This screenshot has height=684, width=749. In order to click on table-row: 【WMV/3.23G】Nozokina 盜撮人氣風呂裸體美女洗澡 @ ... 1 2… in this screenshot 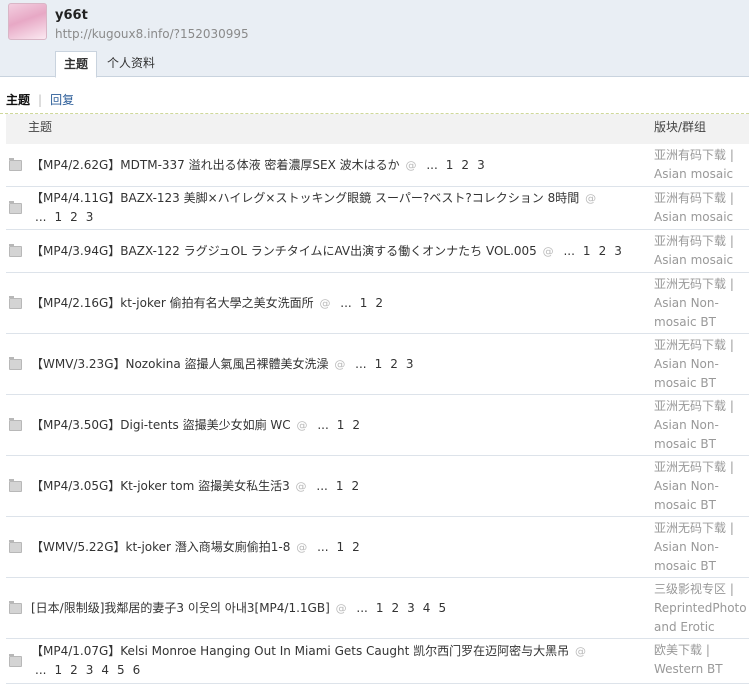, I will do `click(377, 364)`.